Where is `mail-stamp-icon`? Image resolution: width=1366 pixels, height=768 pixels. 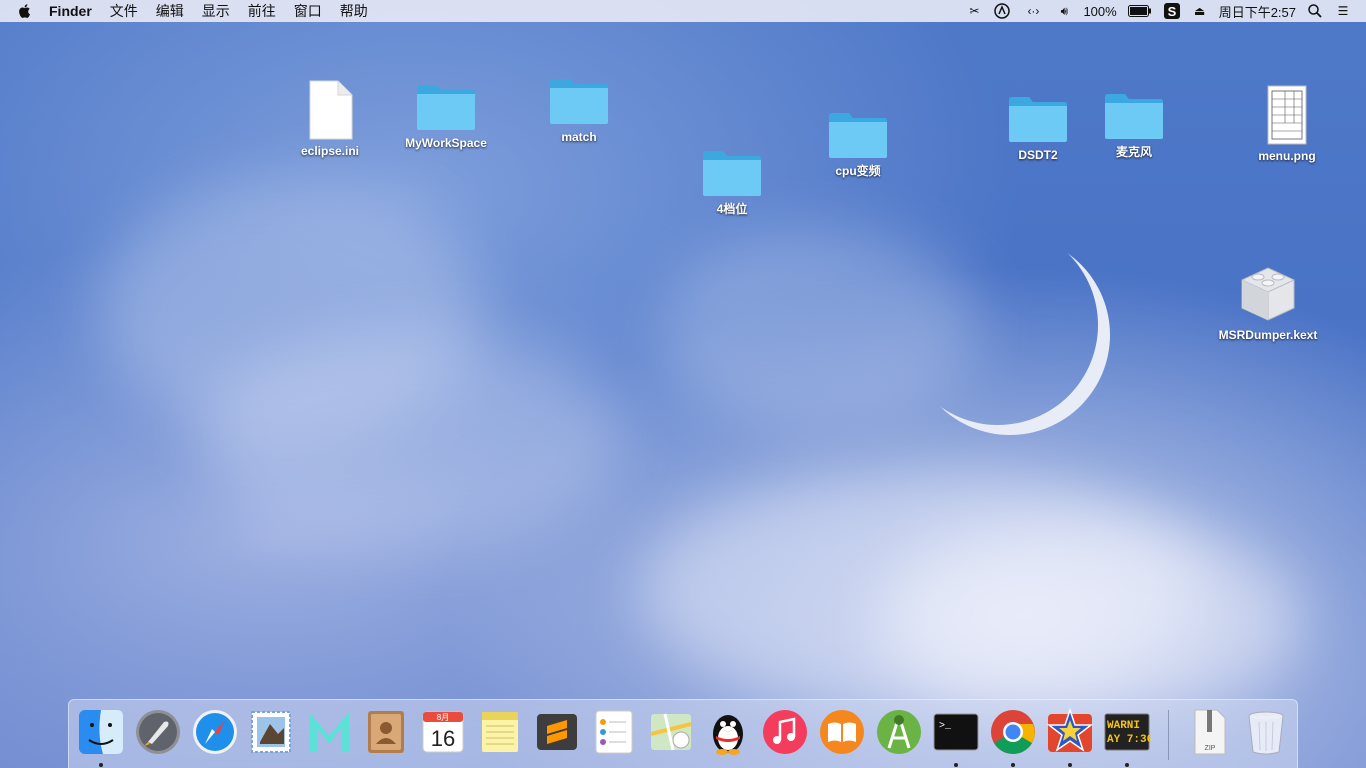
mail-stamp-icon is located at coordinates (271, 732).